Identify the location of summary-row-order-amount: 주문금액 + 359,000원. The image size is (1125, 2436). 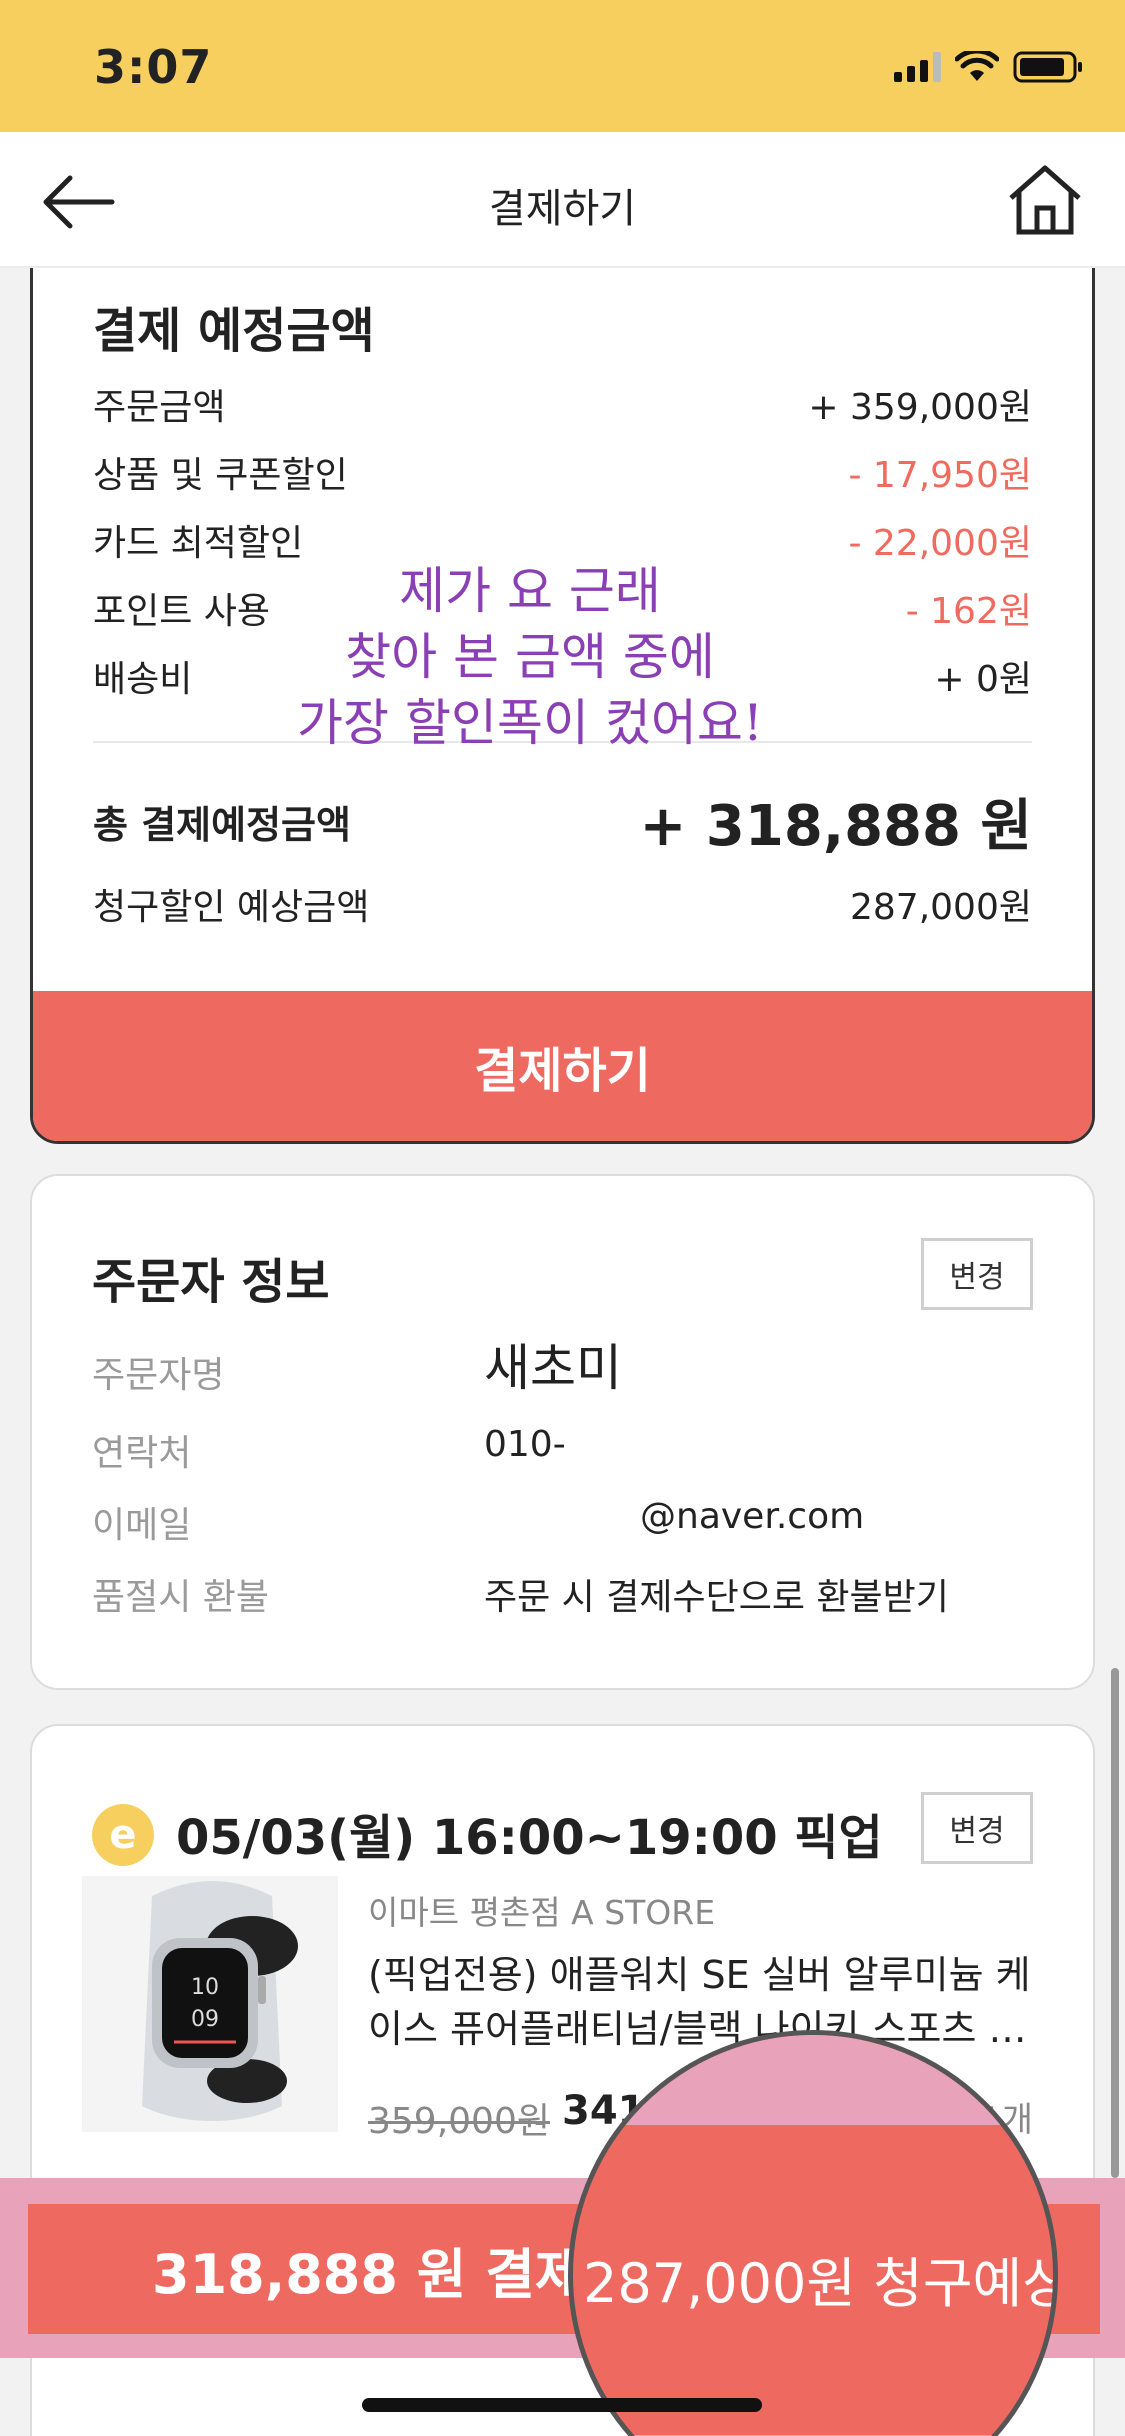
(562, 404).